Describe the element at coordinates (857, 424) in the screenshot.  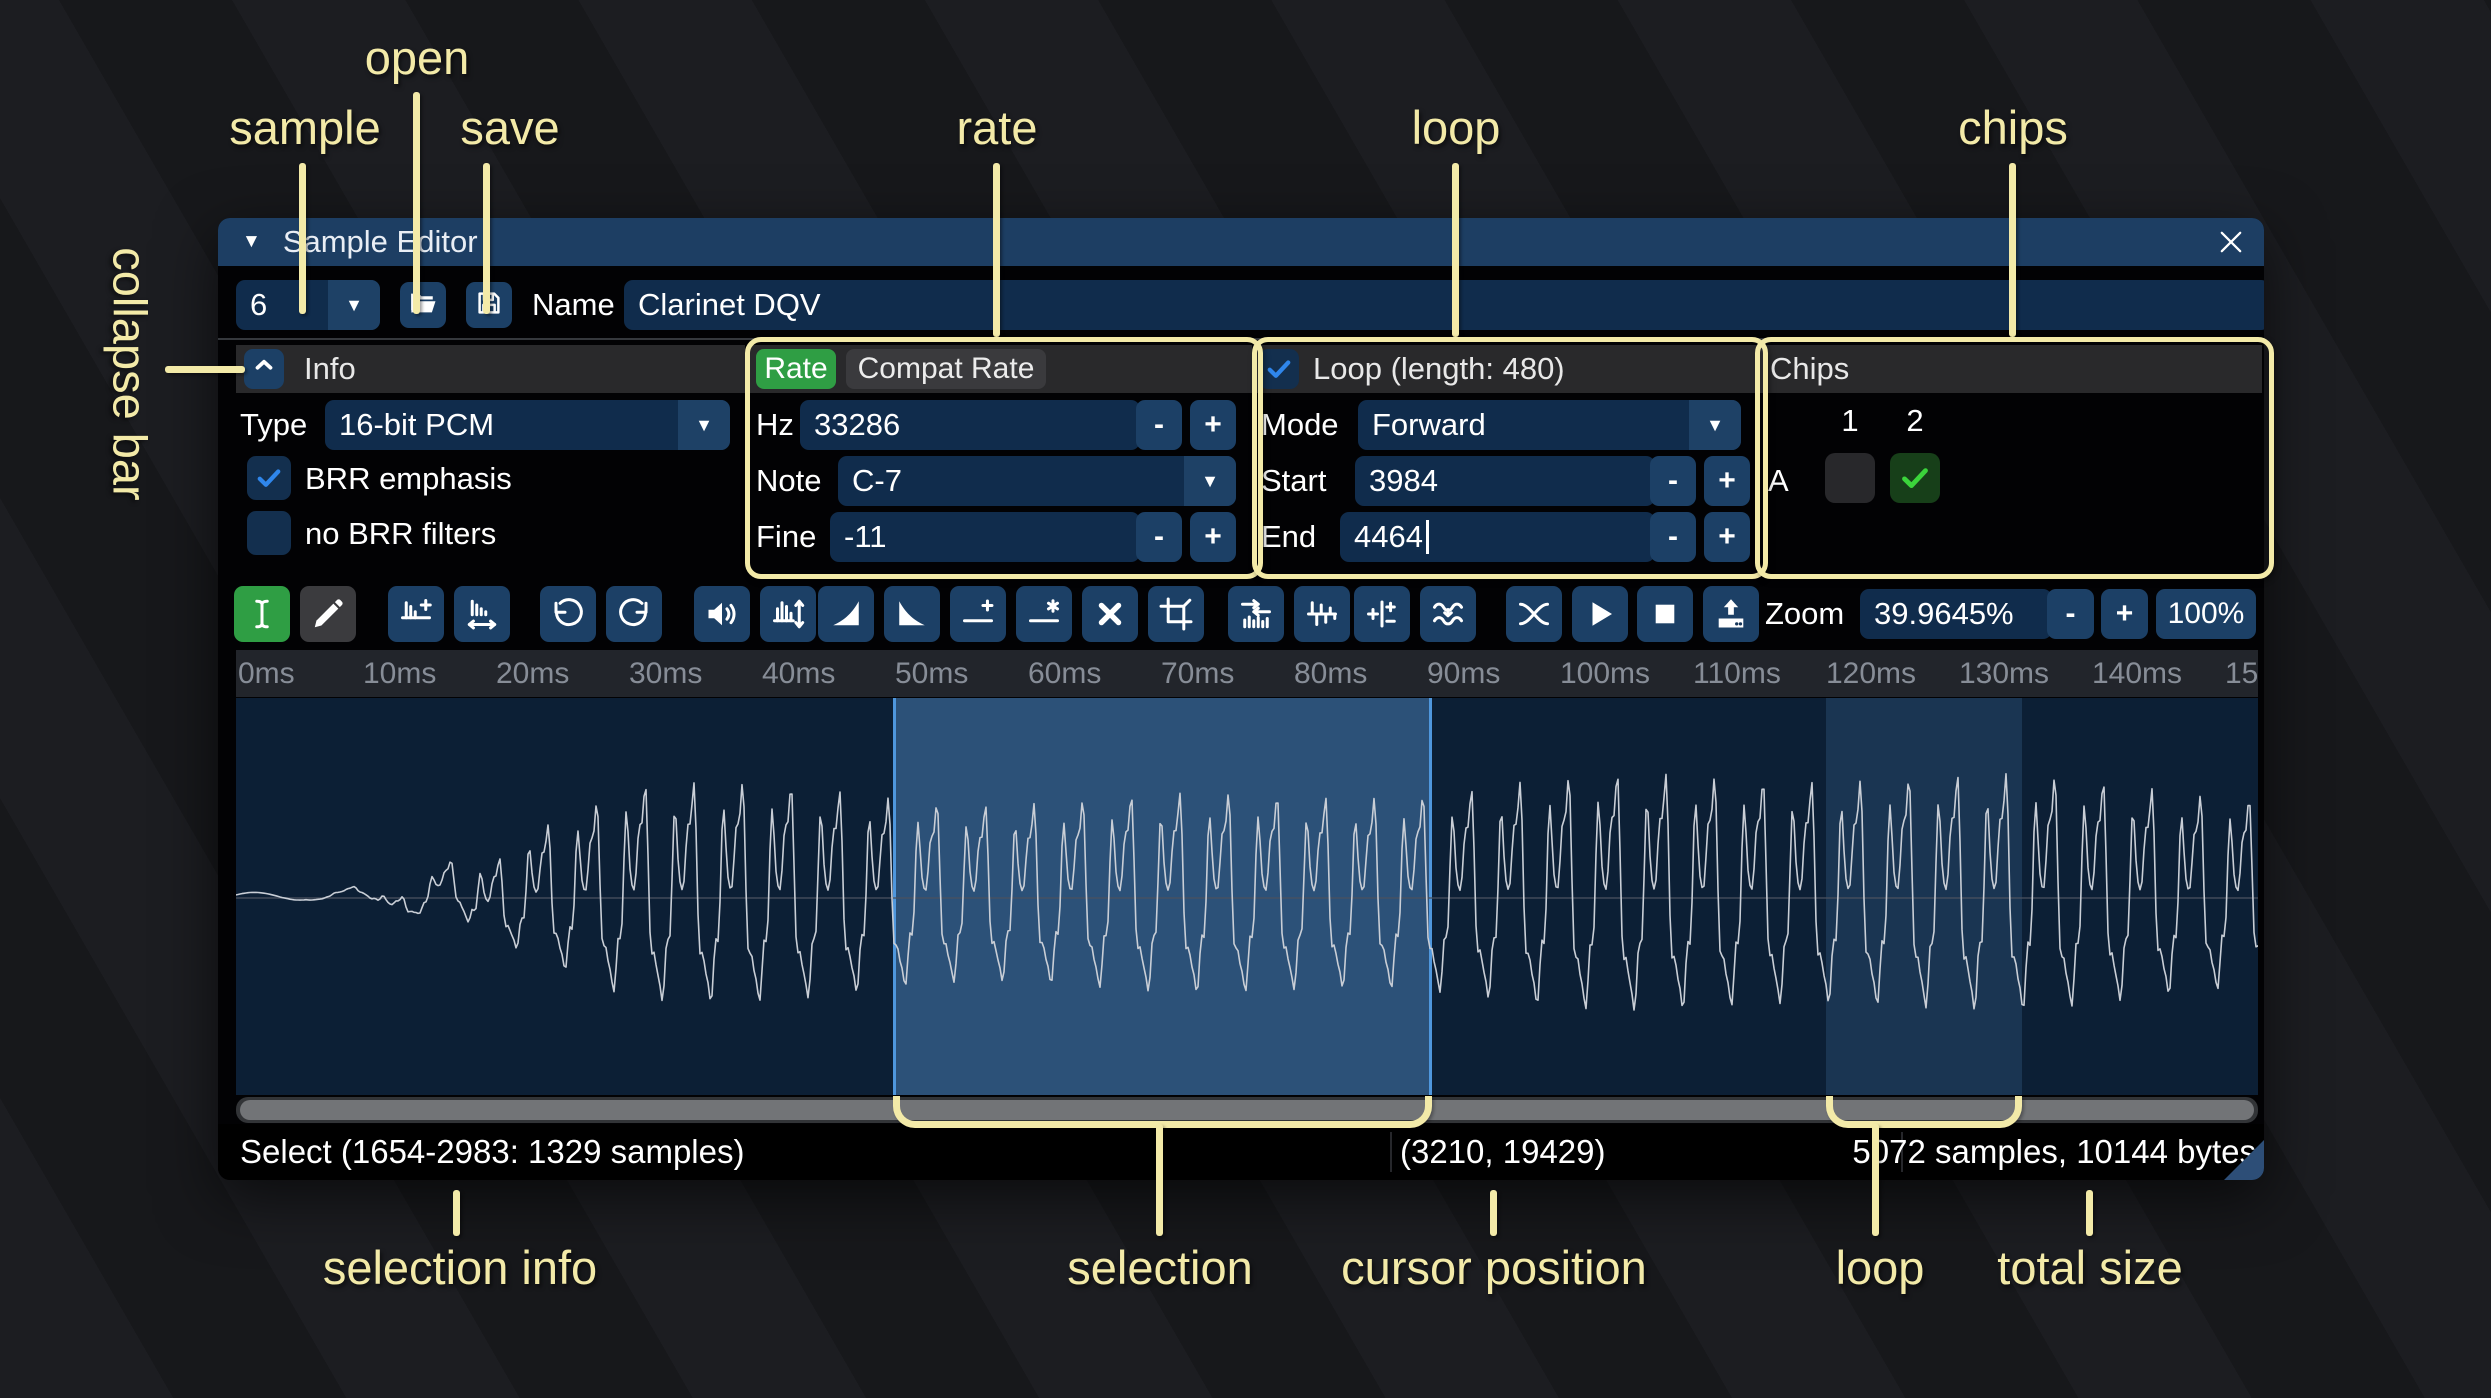
I see `hz-value: 33286` at that location.